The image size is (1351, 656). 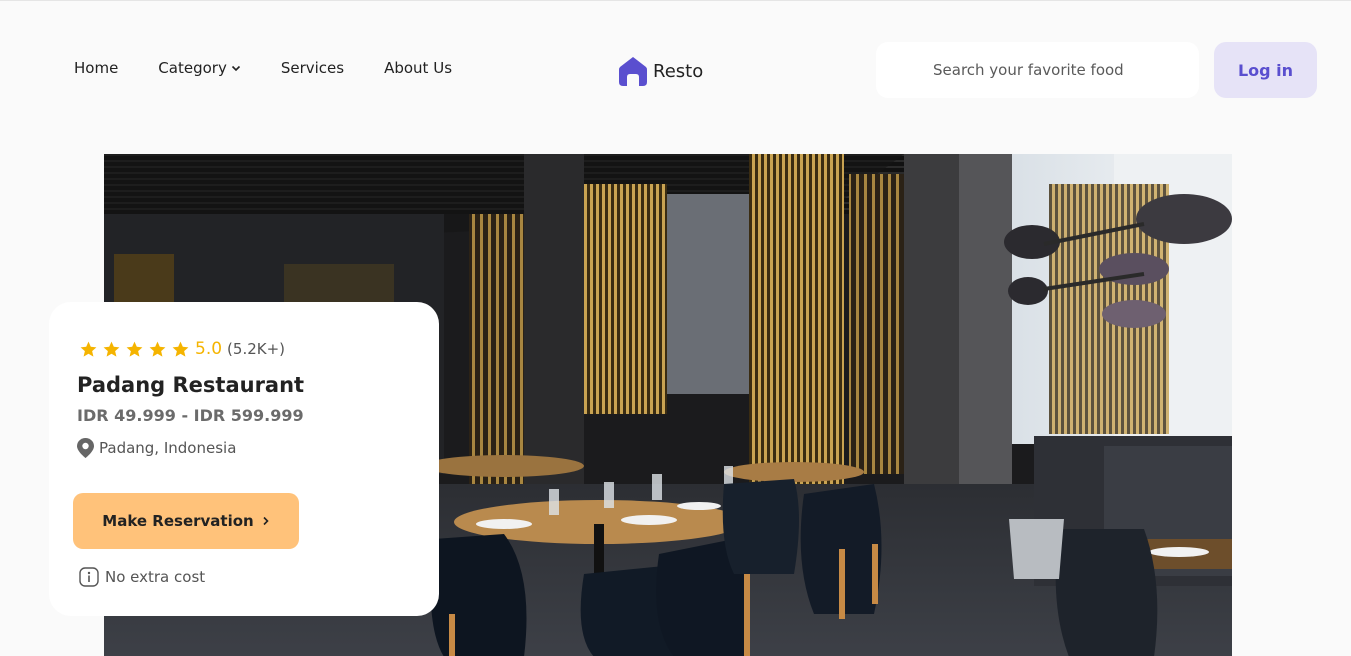 I want to click on rating: 5.0 (5.2K+), so click(x=182, y=349).